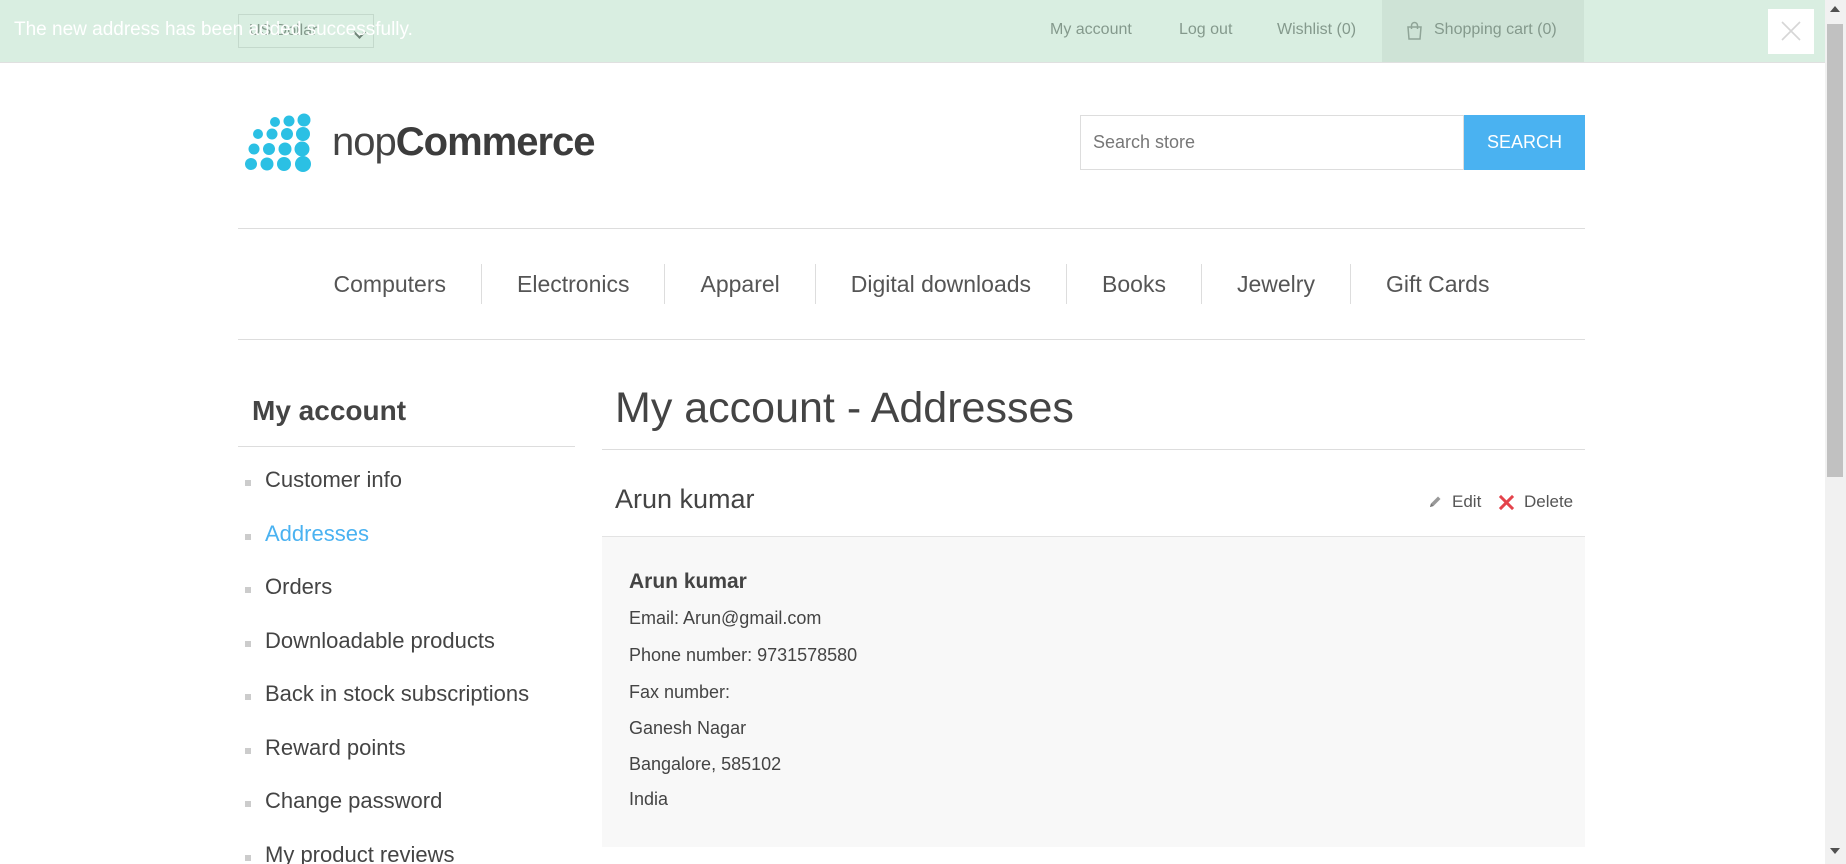 The height and width of the screenshot is (864, 1846). I want to click on scrollbar-thumb, so click(1835, 250).